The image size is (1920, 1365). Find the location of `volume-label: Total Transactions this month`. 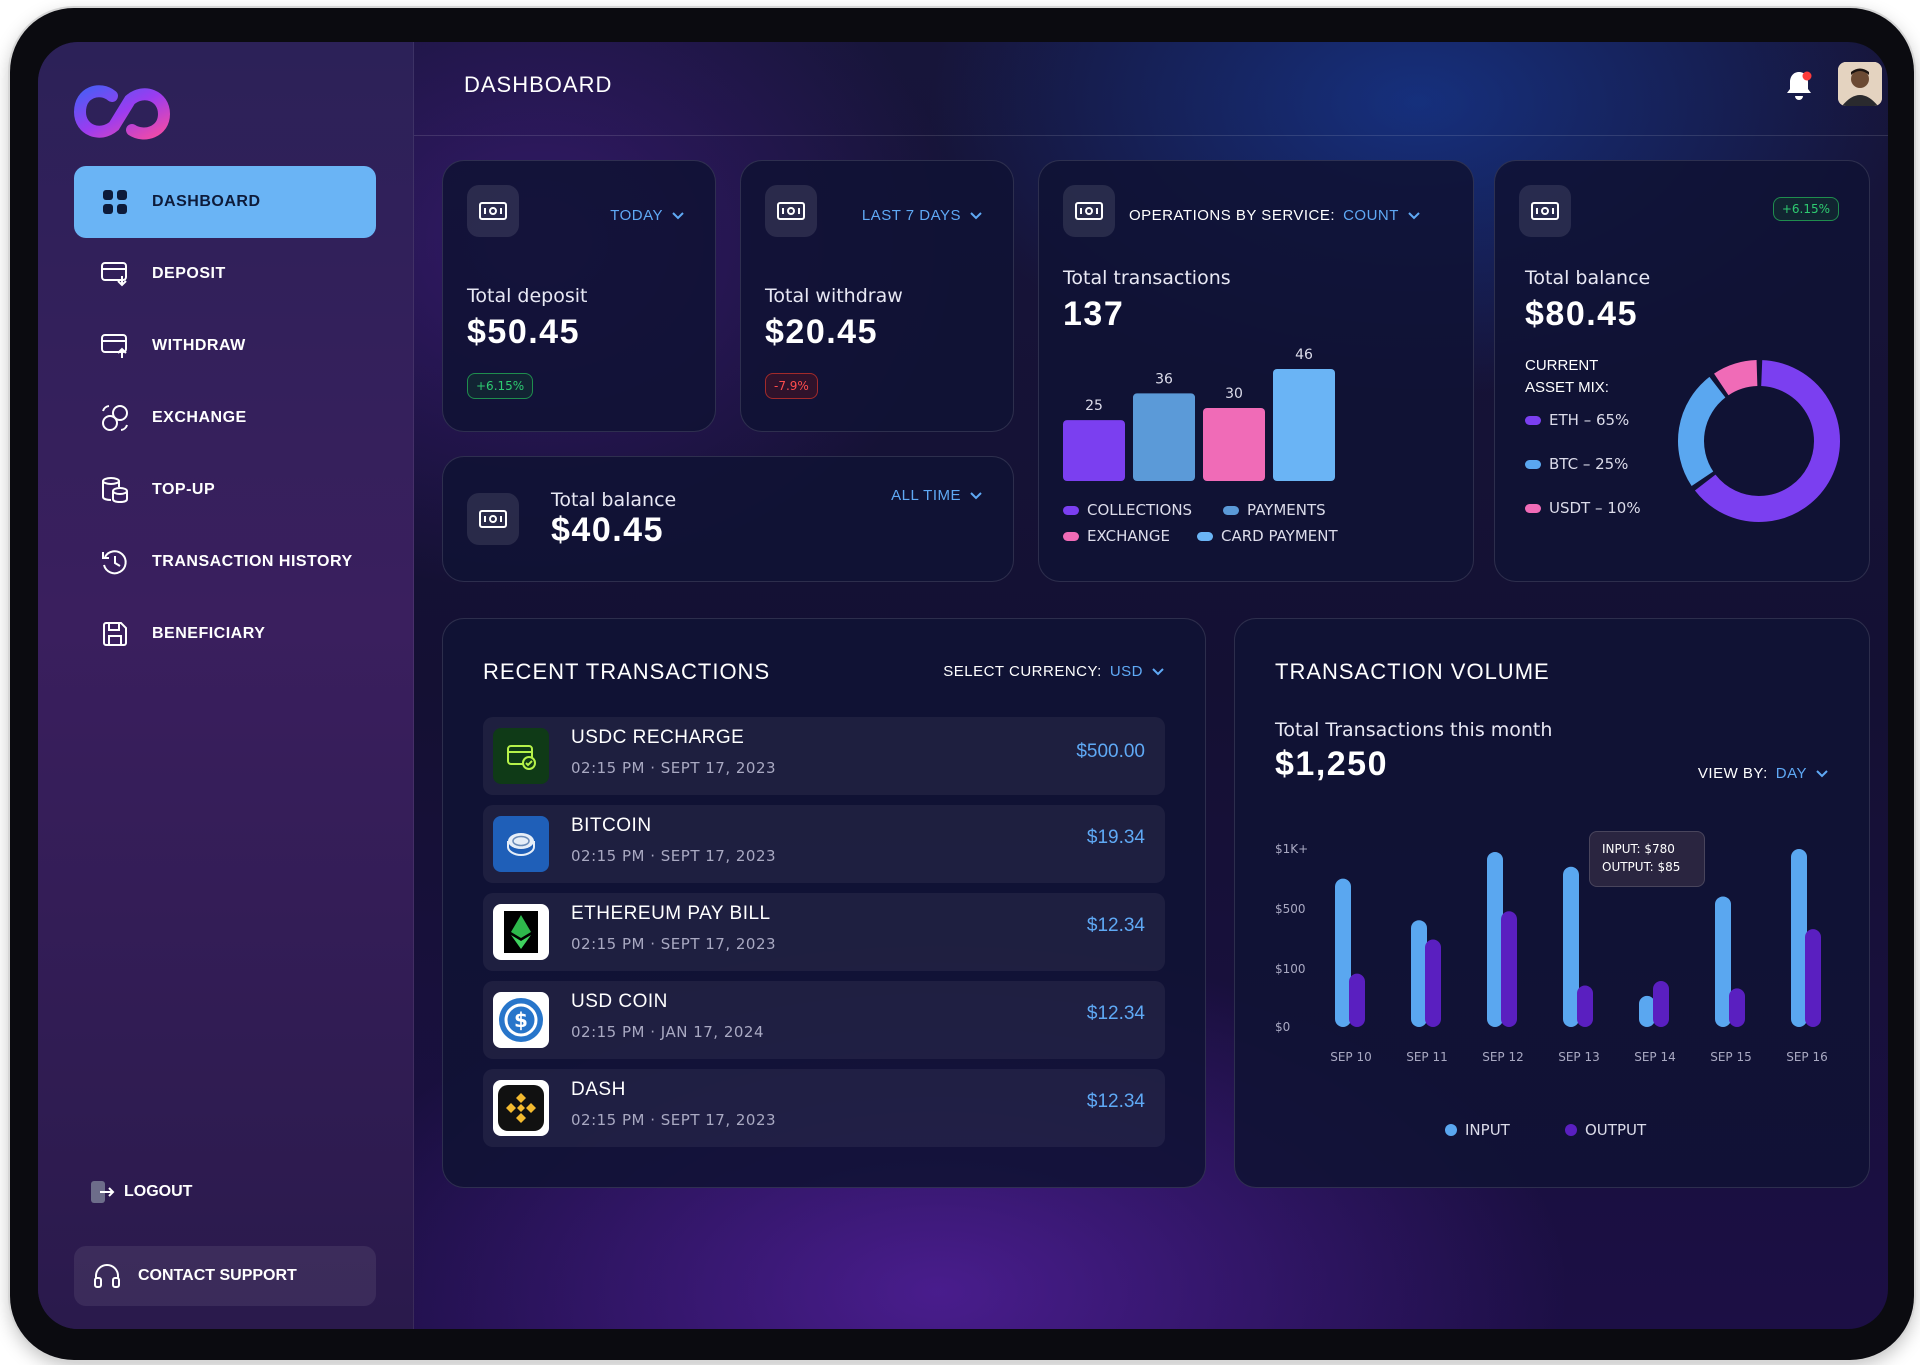

volume-label: Total Transactions this month is located at coordinates (1414, 730).